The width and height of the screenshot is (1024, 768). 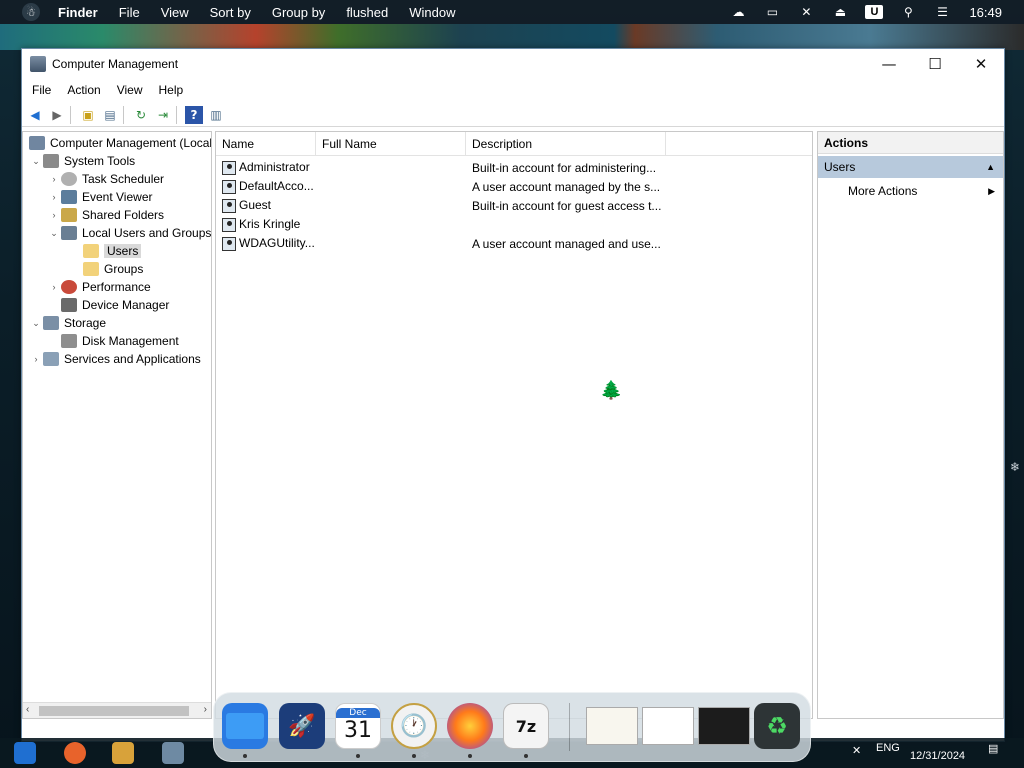 What do you see at coordinates (985, 12) in the screenshot?
I see `menubar-clock: 16:49` at bounding box center [985, 12].